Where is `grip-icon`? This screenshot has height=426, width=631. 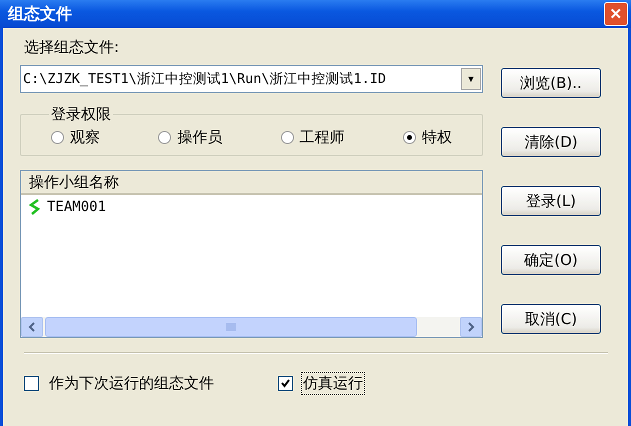 grip-icon is located at coordinates (231, 327).